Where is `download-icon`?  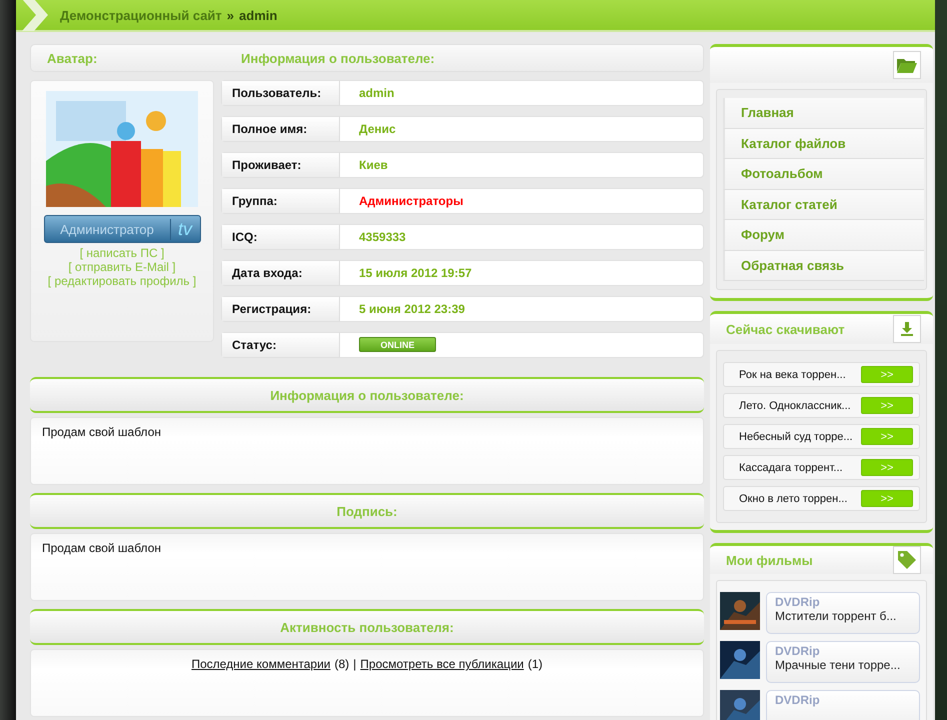 download-icon is located at coordinates (907, 329).